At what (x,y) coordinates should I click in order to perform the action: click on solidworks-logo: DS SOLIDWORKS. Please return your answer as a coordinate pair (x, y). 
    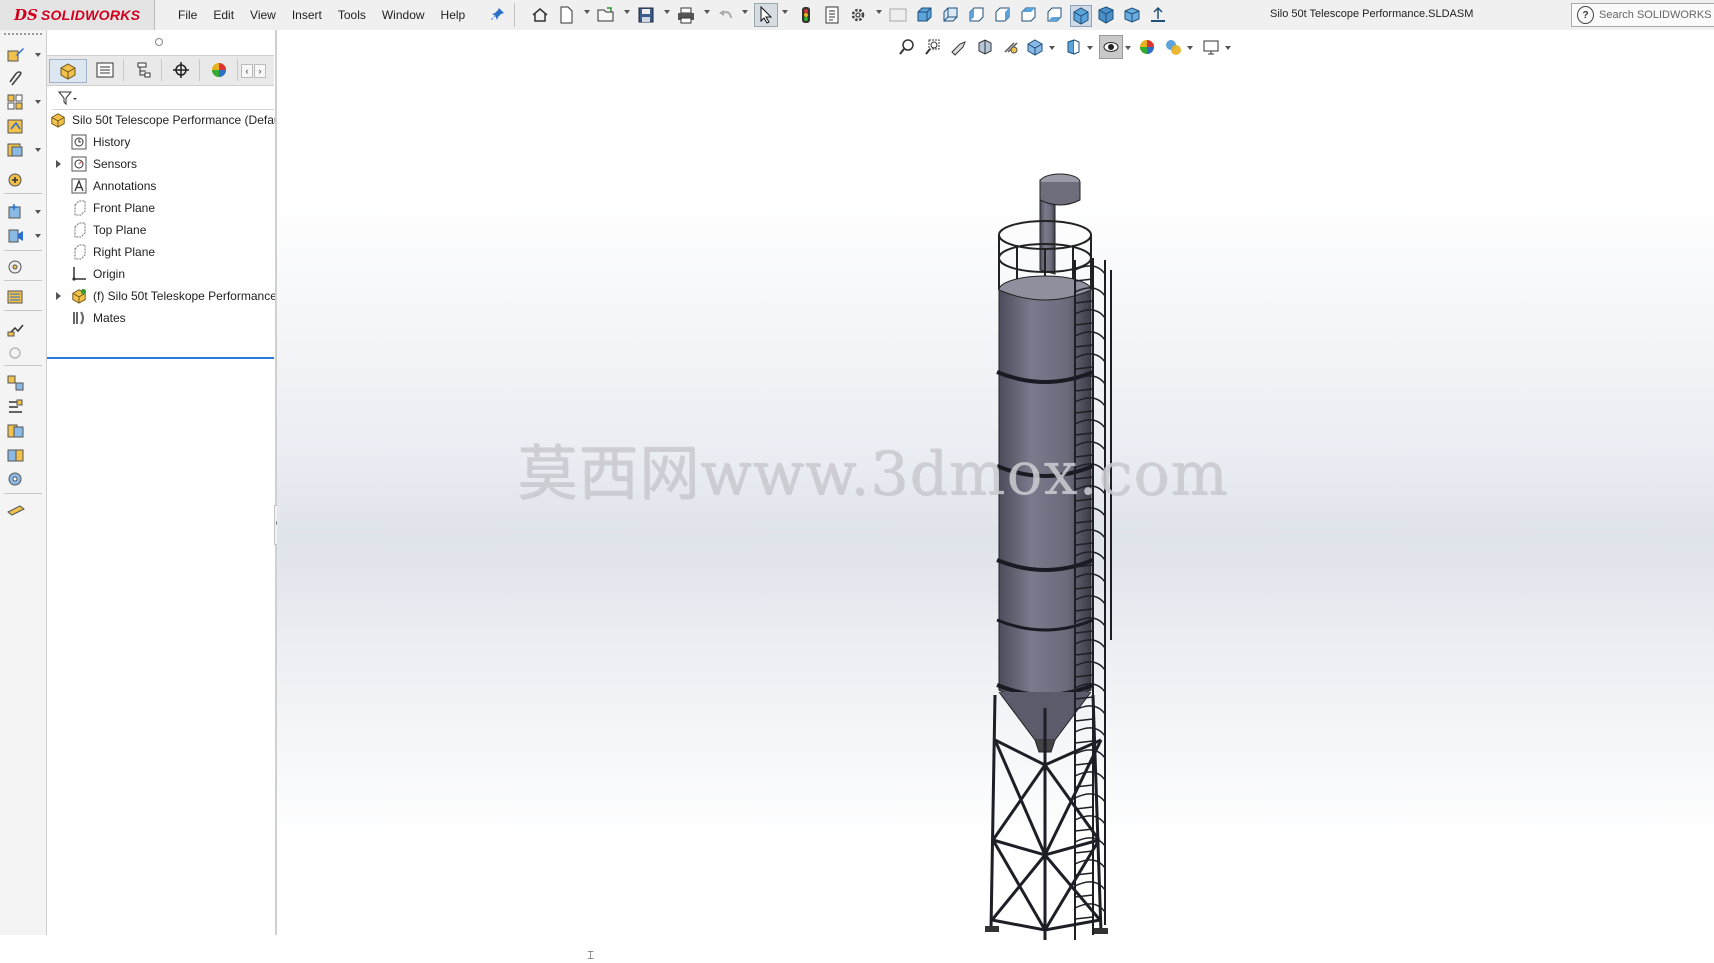
    Looking at the image, I should click on (77, 15).